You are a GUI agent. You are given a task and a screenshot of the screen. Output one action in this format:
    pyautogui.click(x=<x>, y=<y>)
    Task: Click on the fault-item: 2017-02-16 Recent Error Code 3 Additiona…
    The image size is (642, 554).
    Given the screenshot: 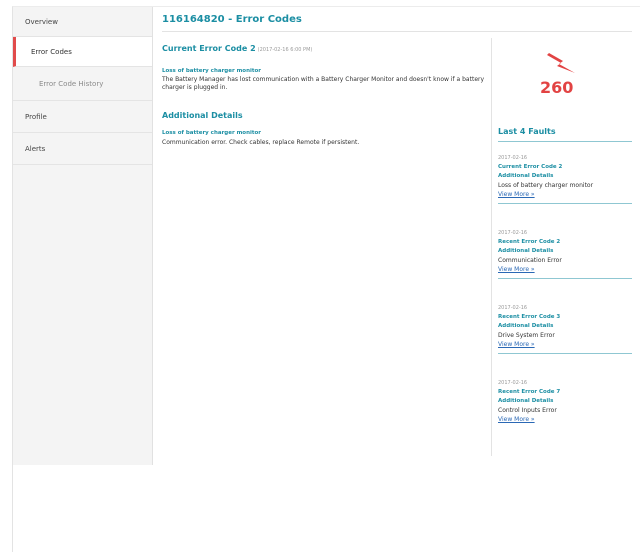 What is the action you would take?
    pyautogui.click(x=565, y=329)
    